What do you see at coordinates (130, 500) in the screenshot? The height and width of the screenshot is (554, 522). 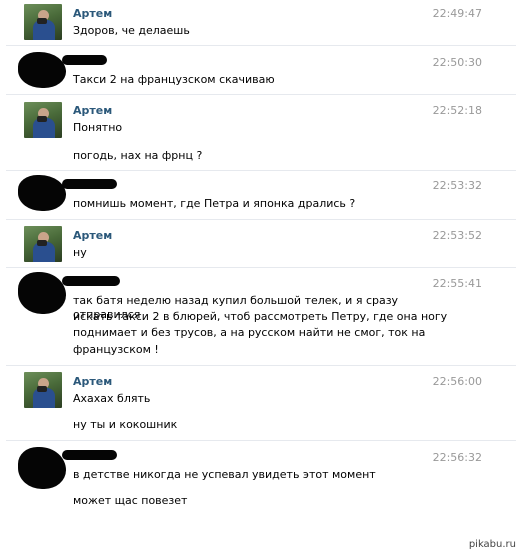 I see `message-text: может щас повезет` at bounding box center [130, 500].